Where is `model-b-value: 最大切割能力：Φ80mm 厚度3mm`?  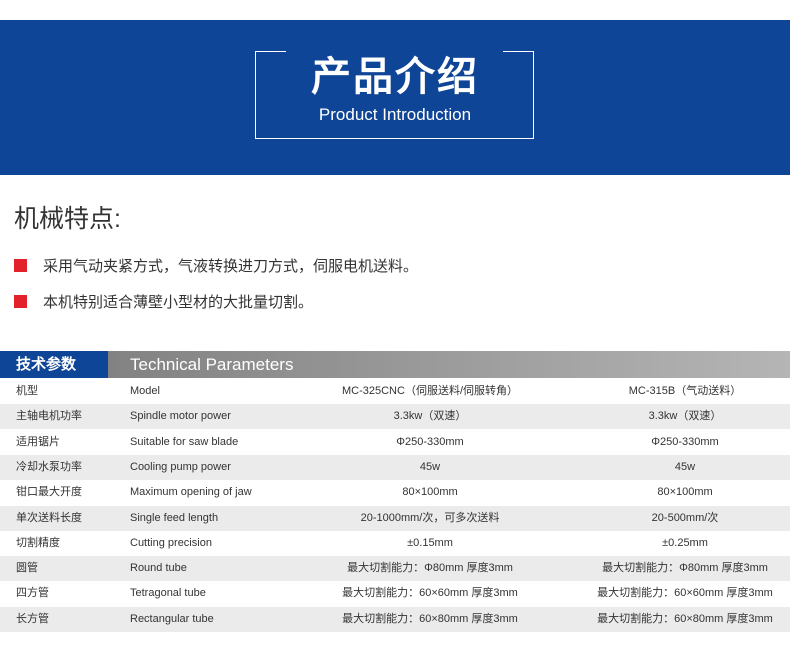 model-b-value: 最大切割能力：Φ80mm 厚度3mm is located at coordinates (685, 568).